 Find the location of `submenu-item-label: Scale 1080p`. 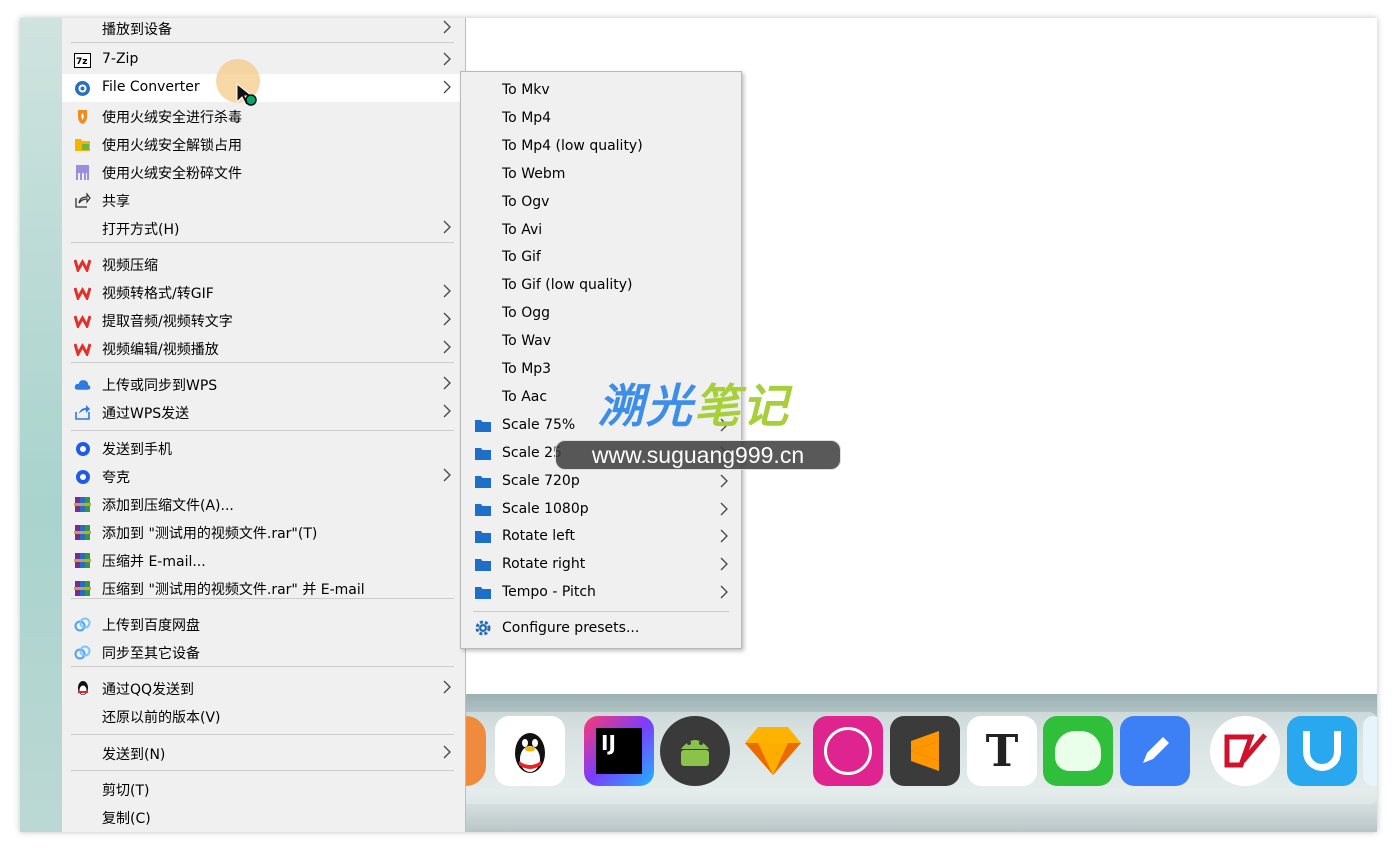

submenu-item-label: Scale 1080p is located at coordinates (545, 508).